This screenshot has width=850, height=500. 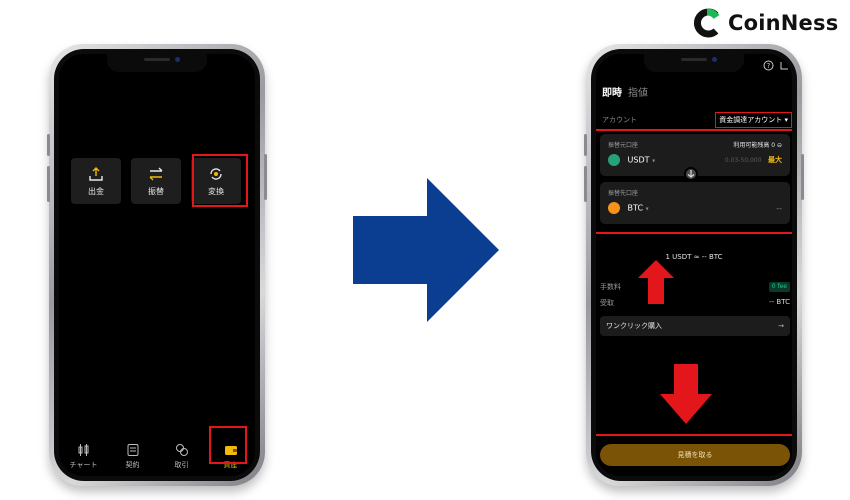 What do you see at coordinates (783, 23) in the screenshot?
I see `brand-name: CoinNess` at bounding box center [783, 23].